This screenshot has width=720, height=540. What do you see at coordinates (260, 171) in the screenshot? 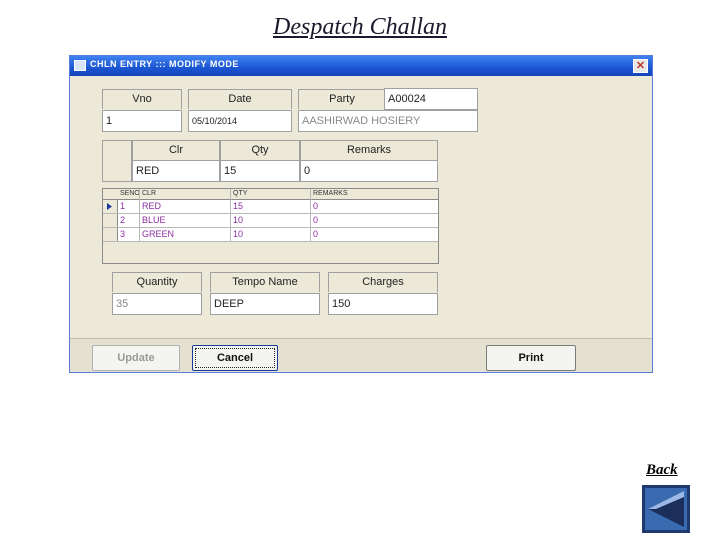
I see `qty-field: 15` at bounding box center [260, 171].